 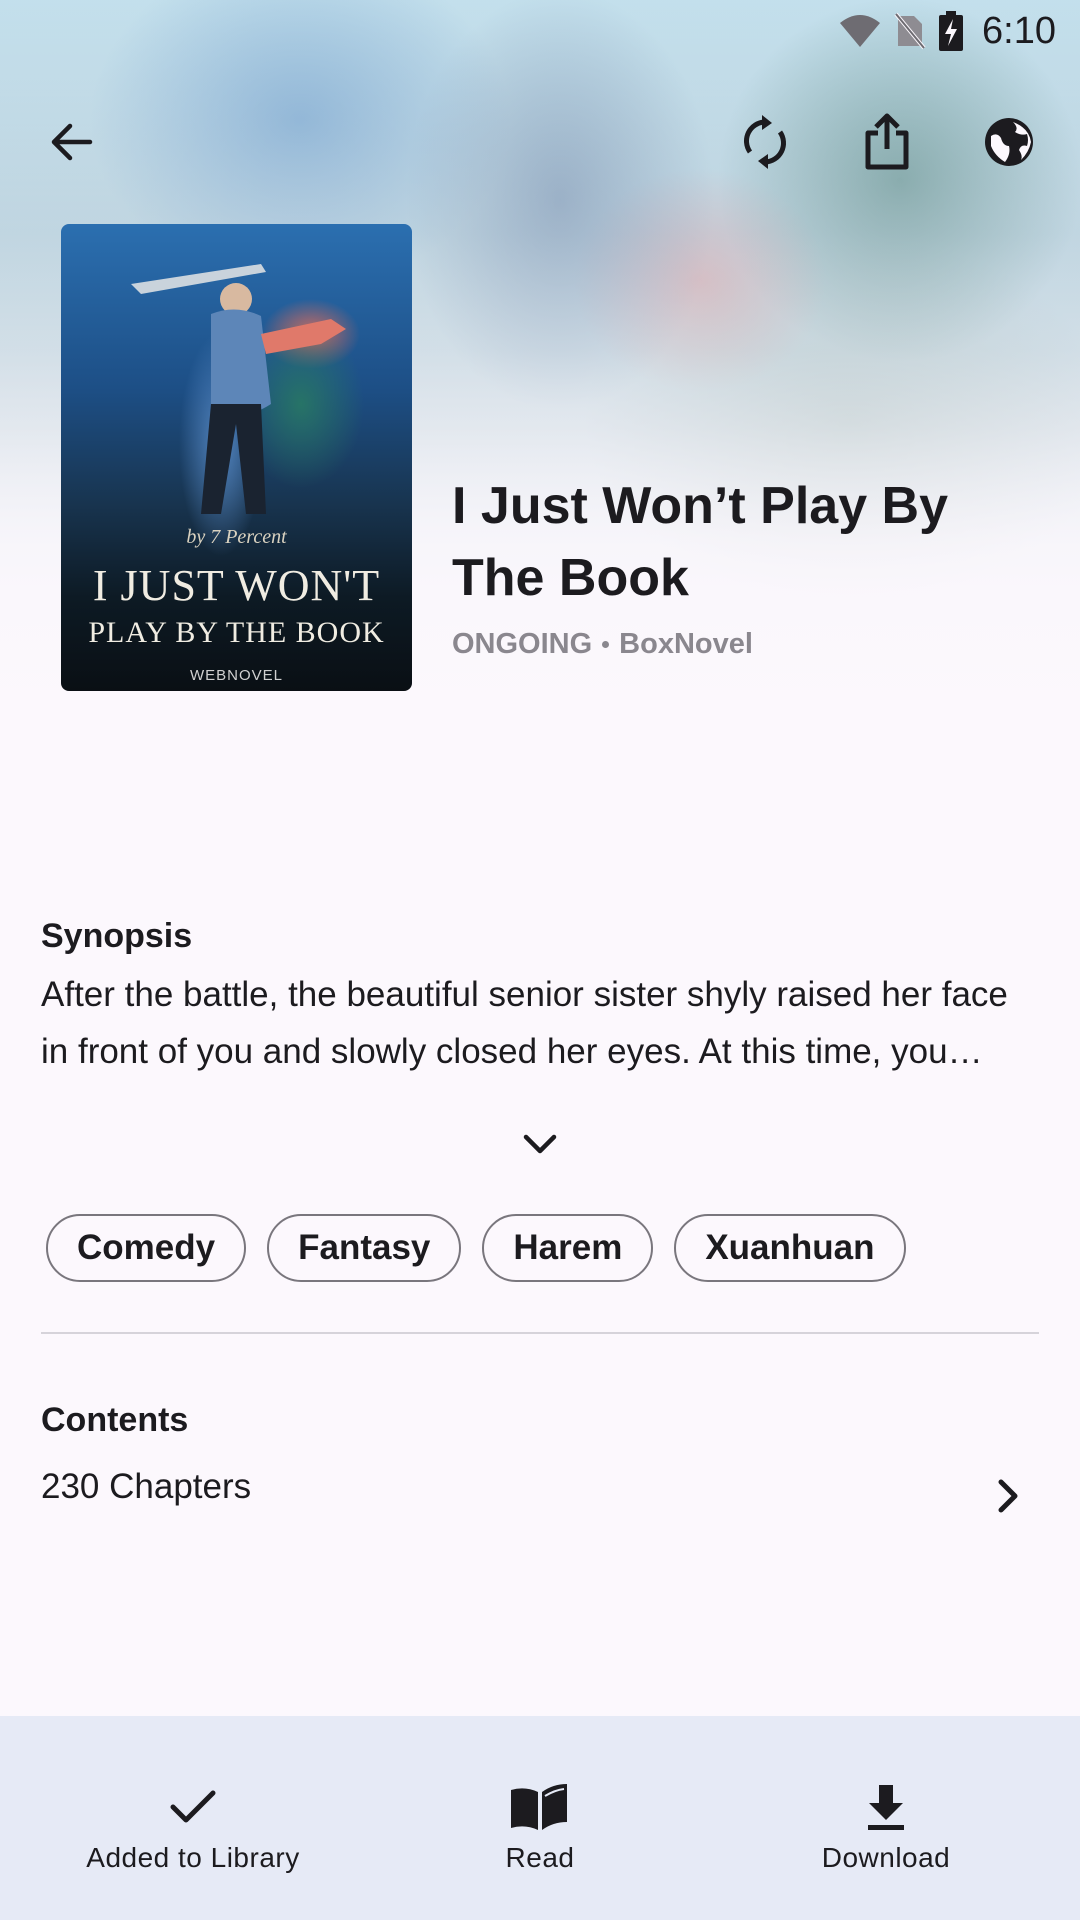 I want to click on cover-publisher: WEBNOVEL, so click(x=236, y=675).